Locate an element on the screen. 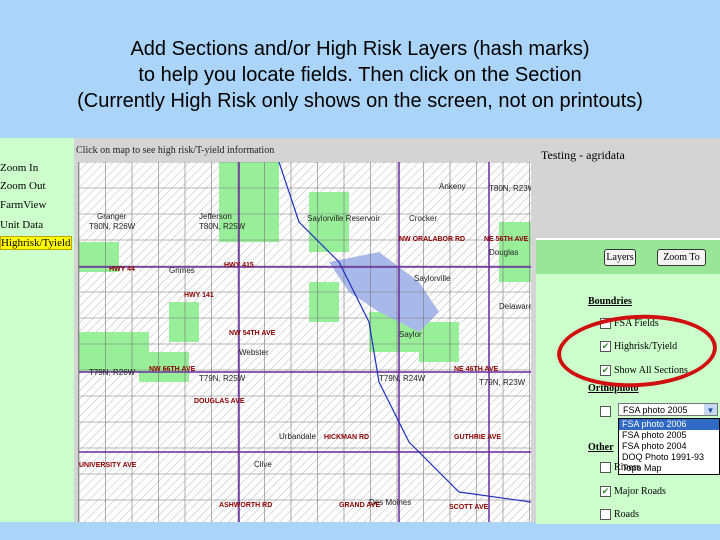  map-road-label: ASHWORTH RD is located at coordinates (246, 505).